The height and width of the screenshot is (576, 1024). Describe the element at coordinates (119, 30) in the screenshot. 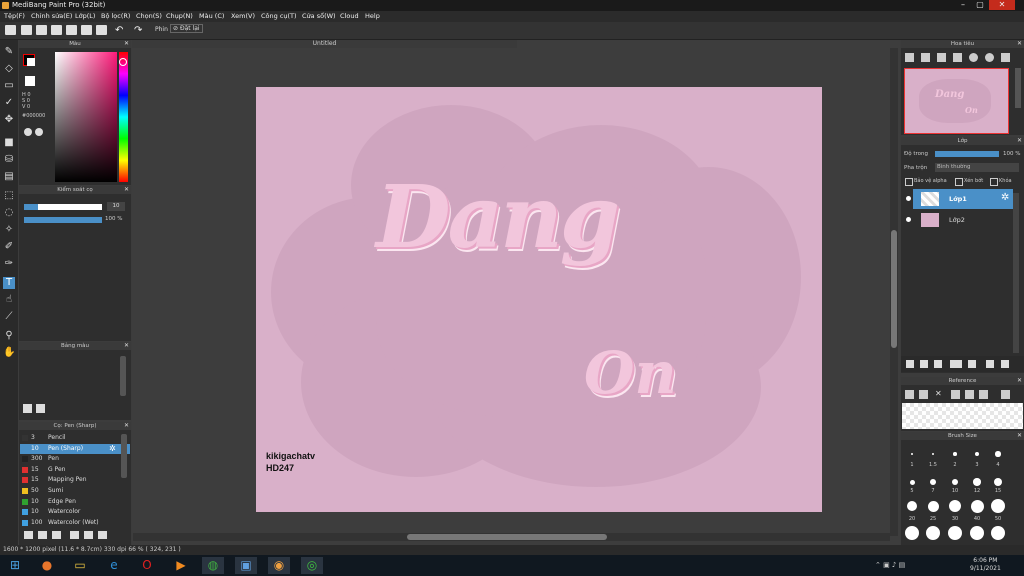

I see `undo-icon: ↶` at that location.